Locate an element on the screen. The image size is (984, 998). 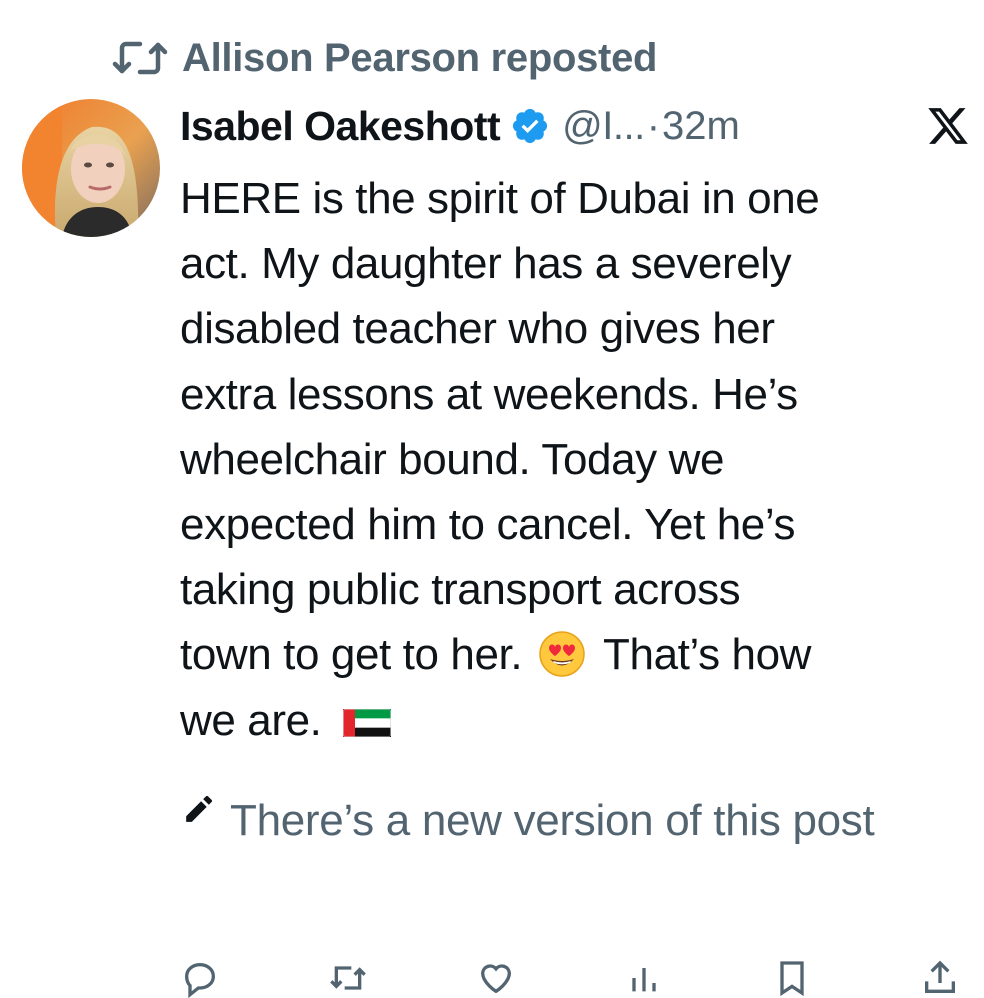
author-avatar is located at coordinates (91, 168).